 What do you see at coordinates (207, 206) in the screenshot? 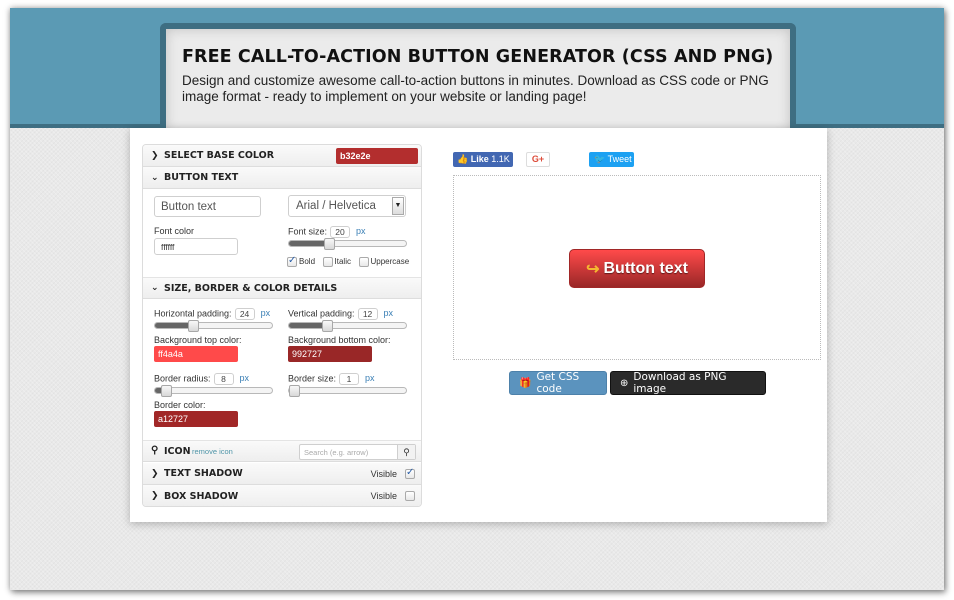
I see `button-text-input: Button text` at bounding box center [207, 206].